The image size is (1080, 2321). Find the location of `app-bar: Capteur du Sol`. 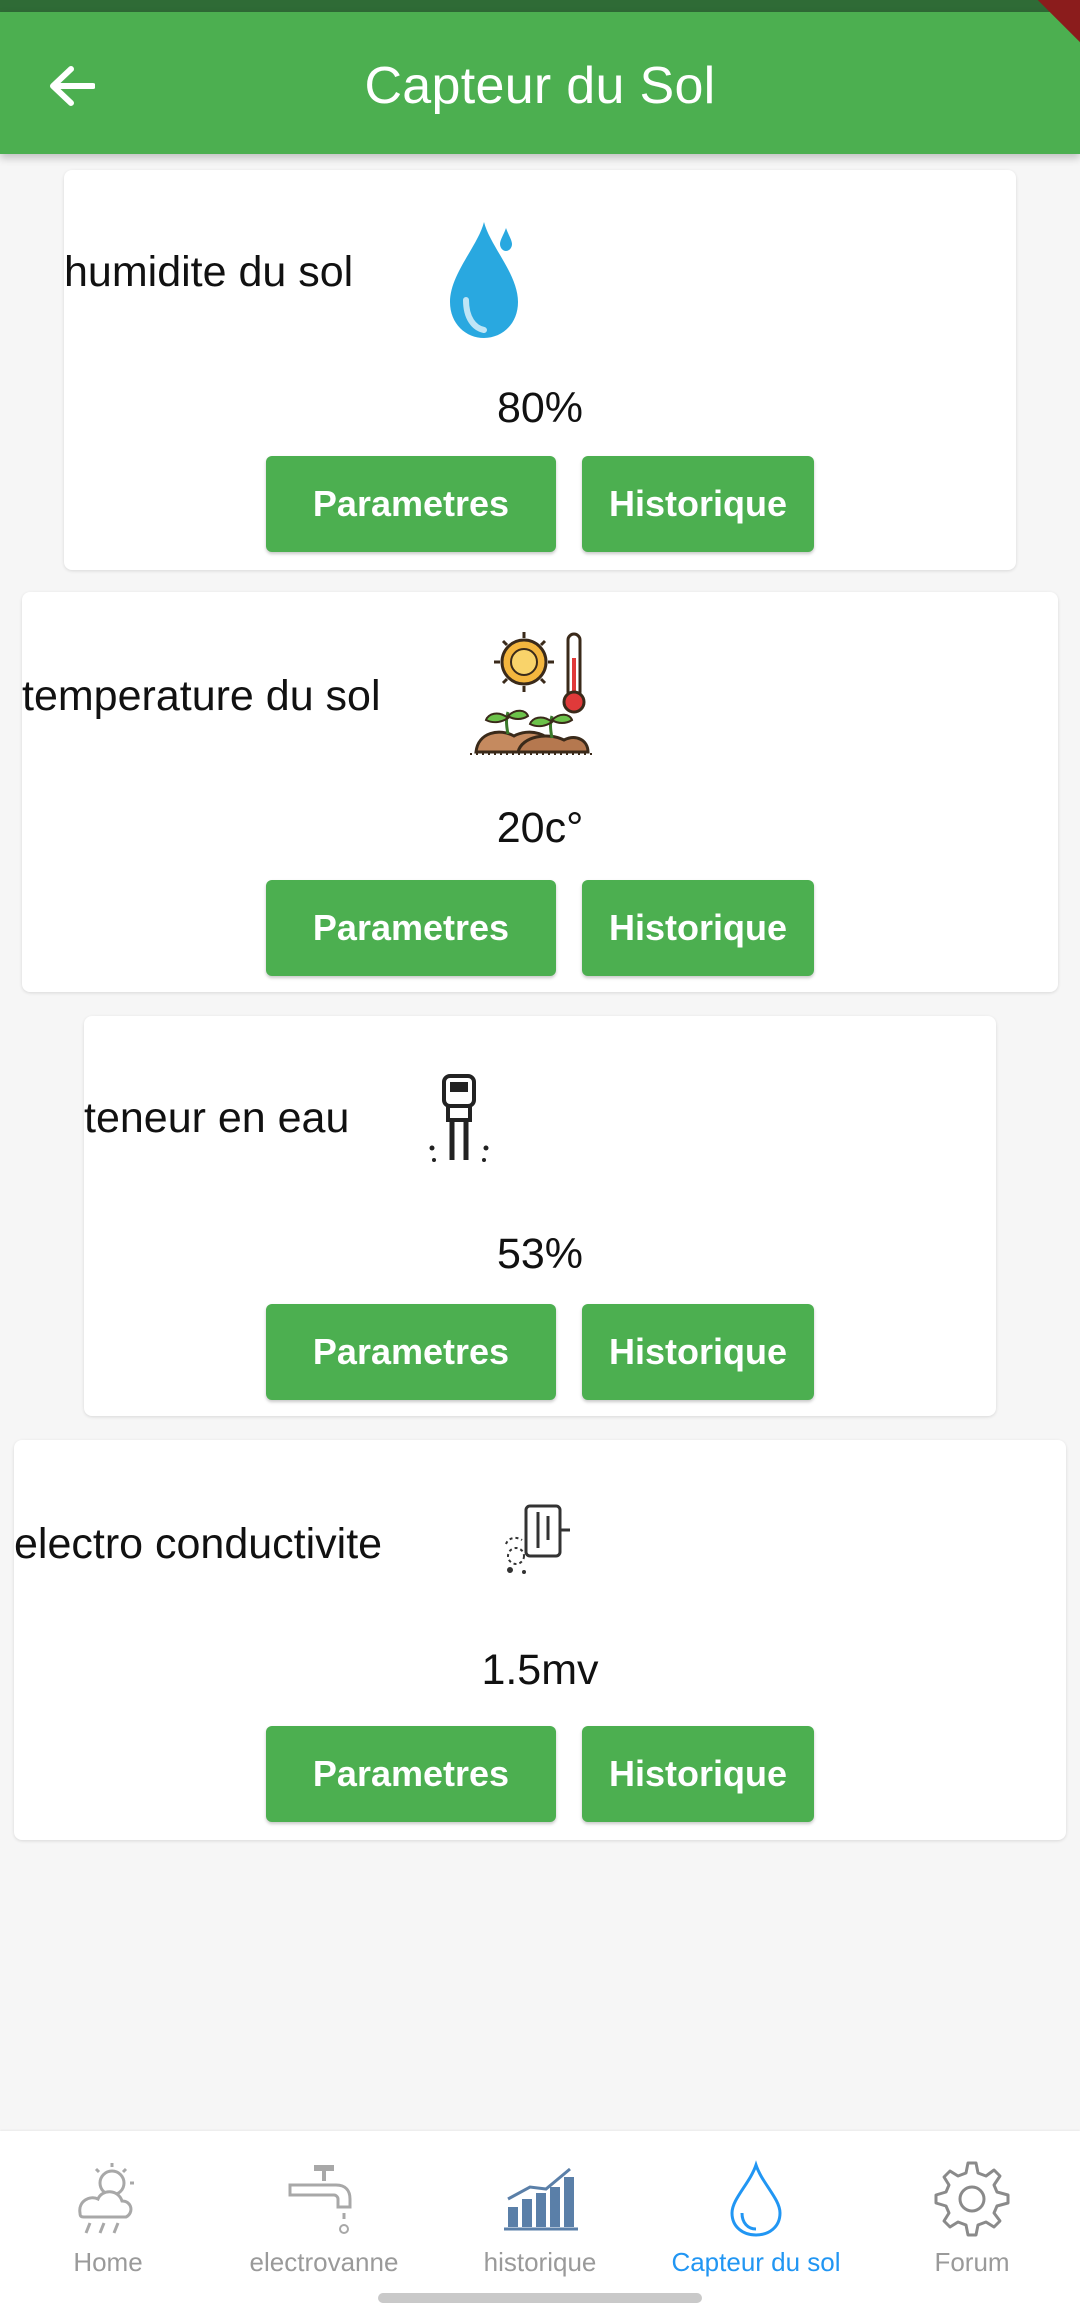

app-bar: Capteur du Sol is located at coordinates (540, 83).